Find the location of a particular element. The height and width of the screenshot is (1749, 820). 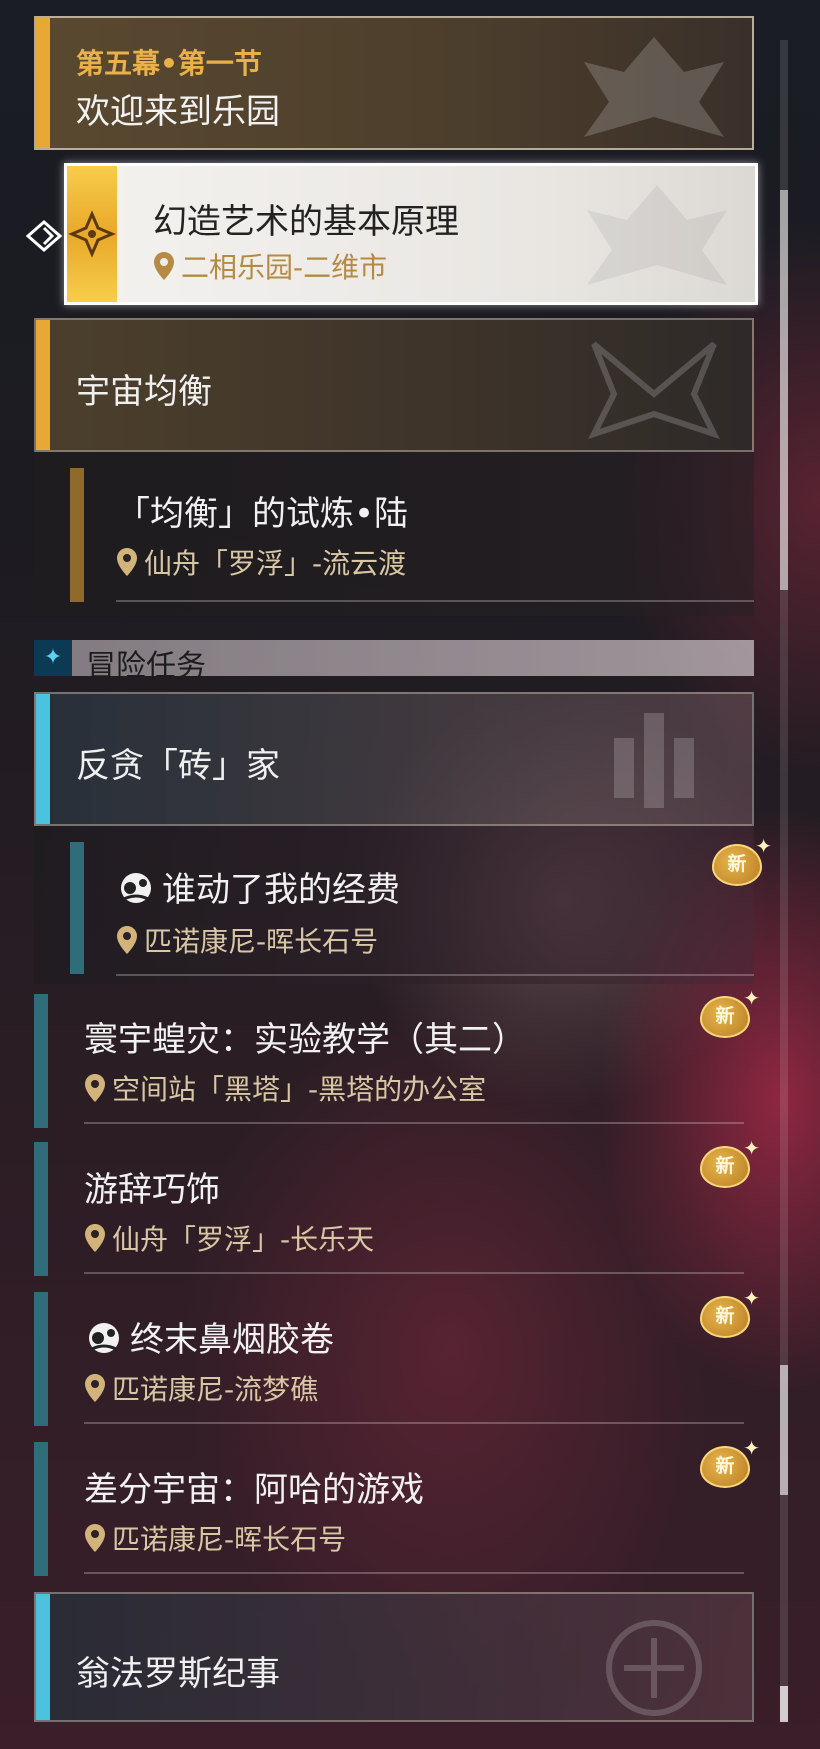

quest-location-text: 仙舟「罗浮」-长乐天 is located at coordinates (243, 1239).